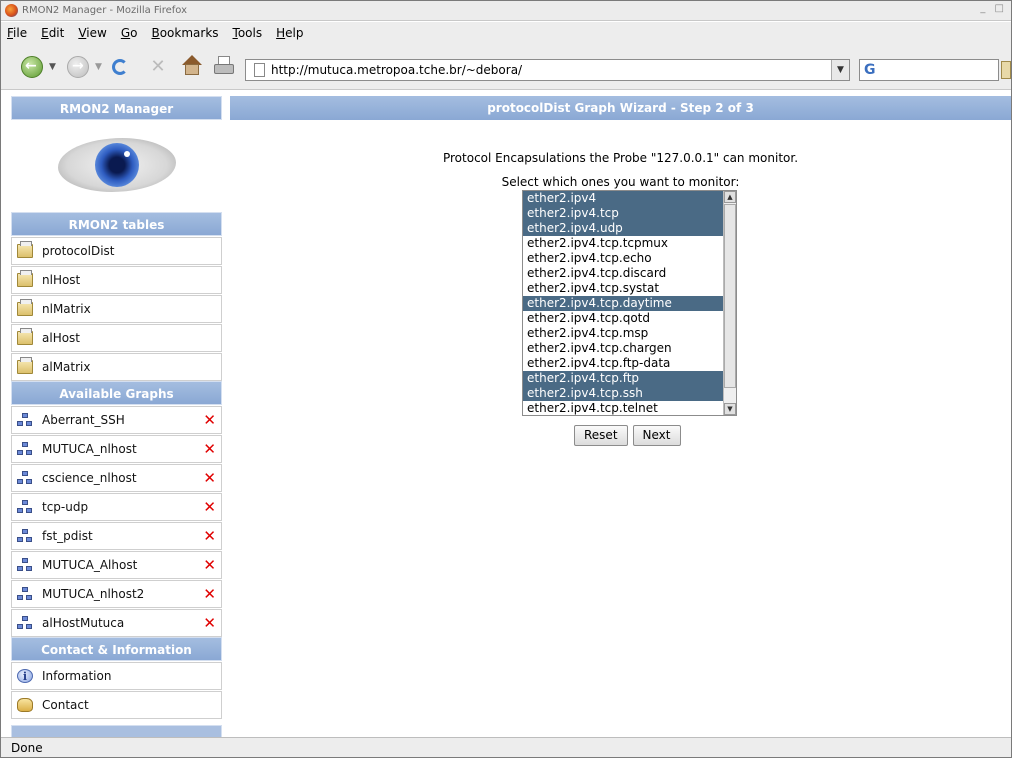  Describe the element at coordinates (192, 66) in the screenshot. I see `home-icon` at that location.